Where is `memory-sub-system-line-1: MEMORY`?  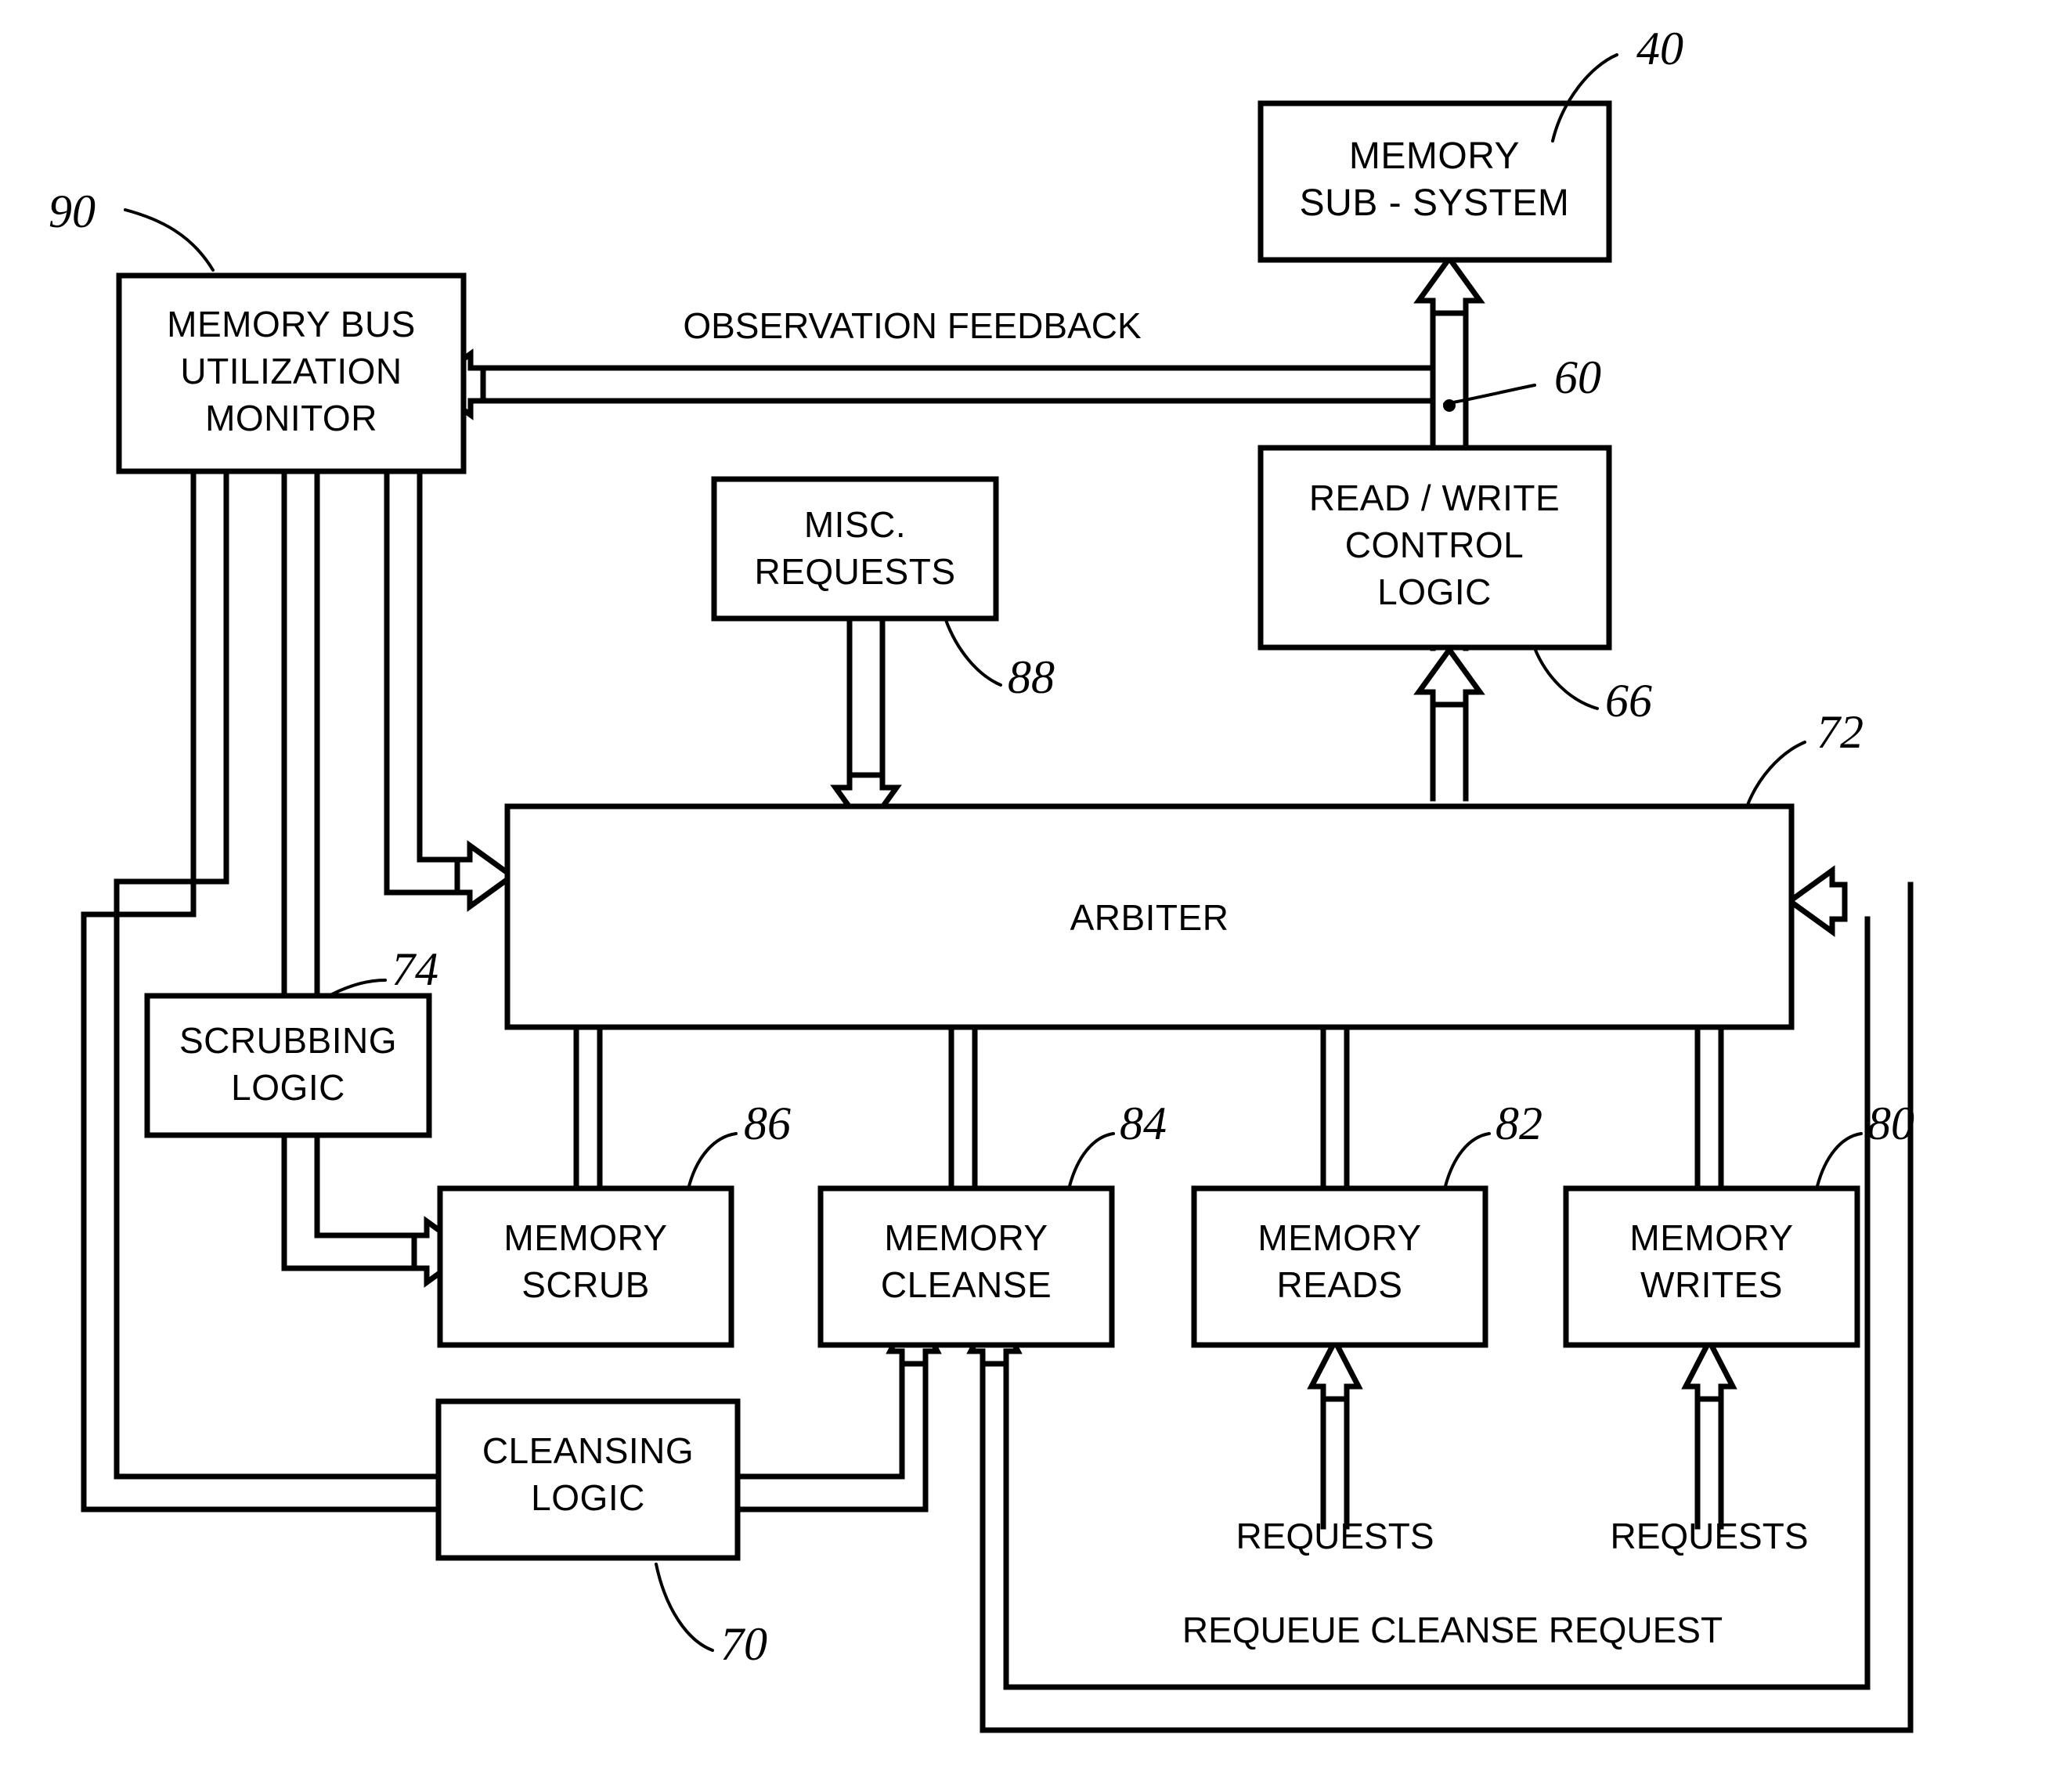
memory-sub-system-line-1: MEMORY is located at coordinates (1434, 156).